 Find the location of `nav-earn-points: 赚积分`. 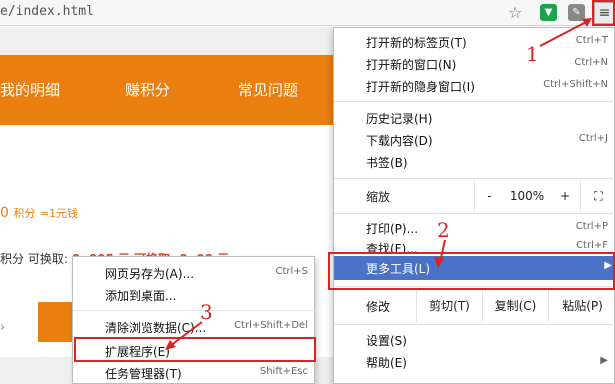

nav-earn-points: 赚积分 is located at coordinates (147, 89).